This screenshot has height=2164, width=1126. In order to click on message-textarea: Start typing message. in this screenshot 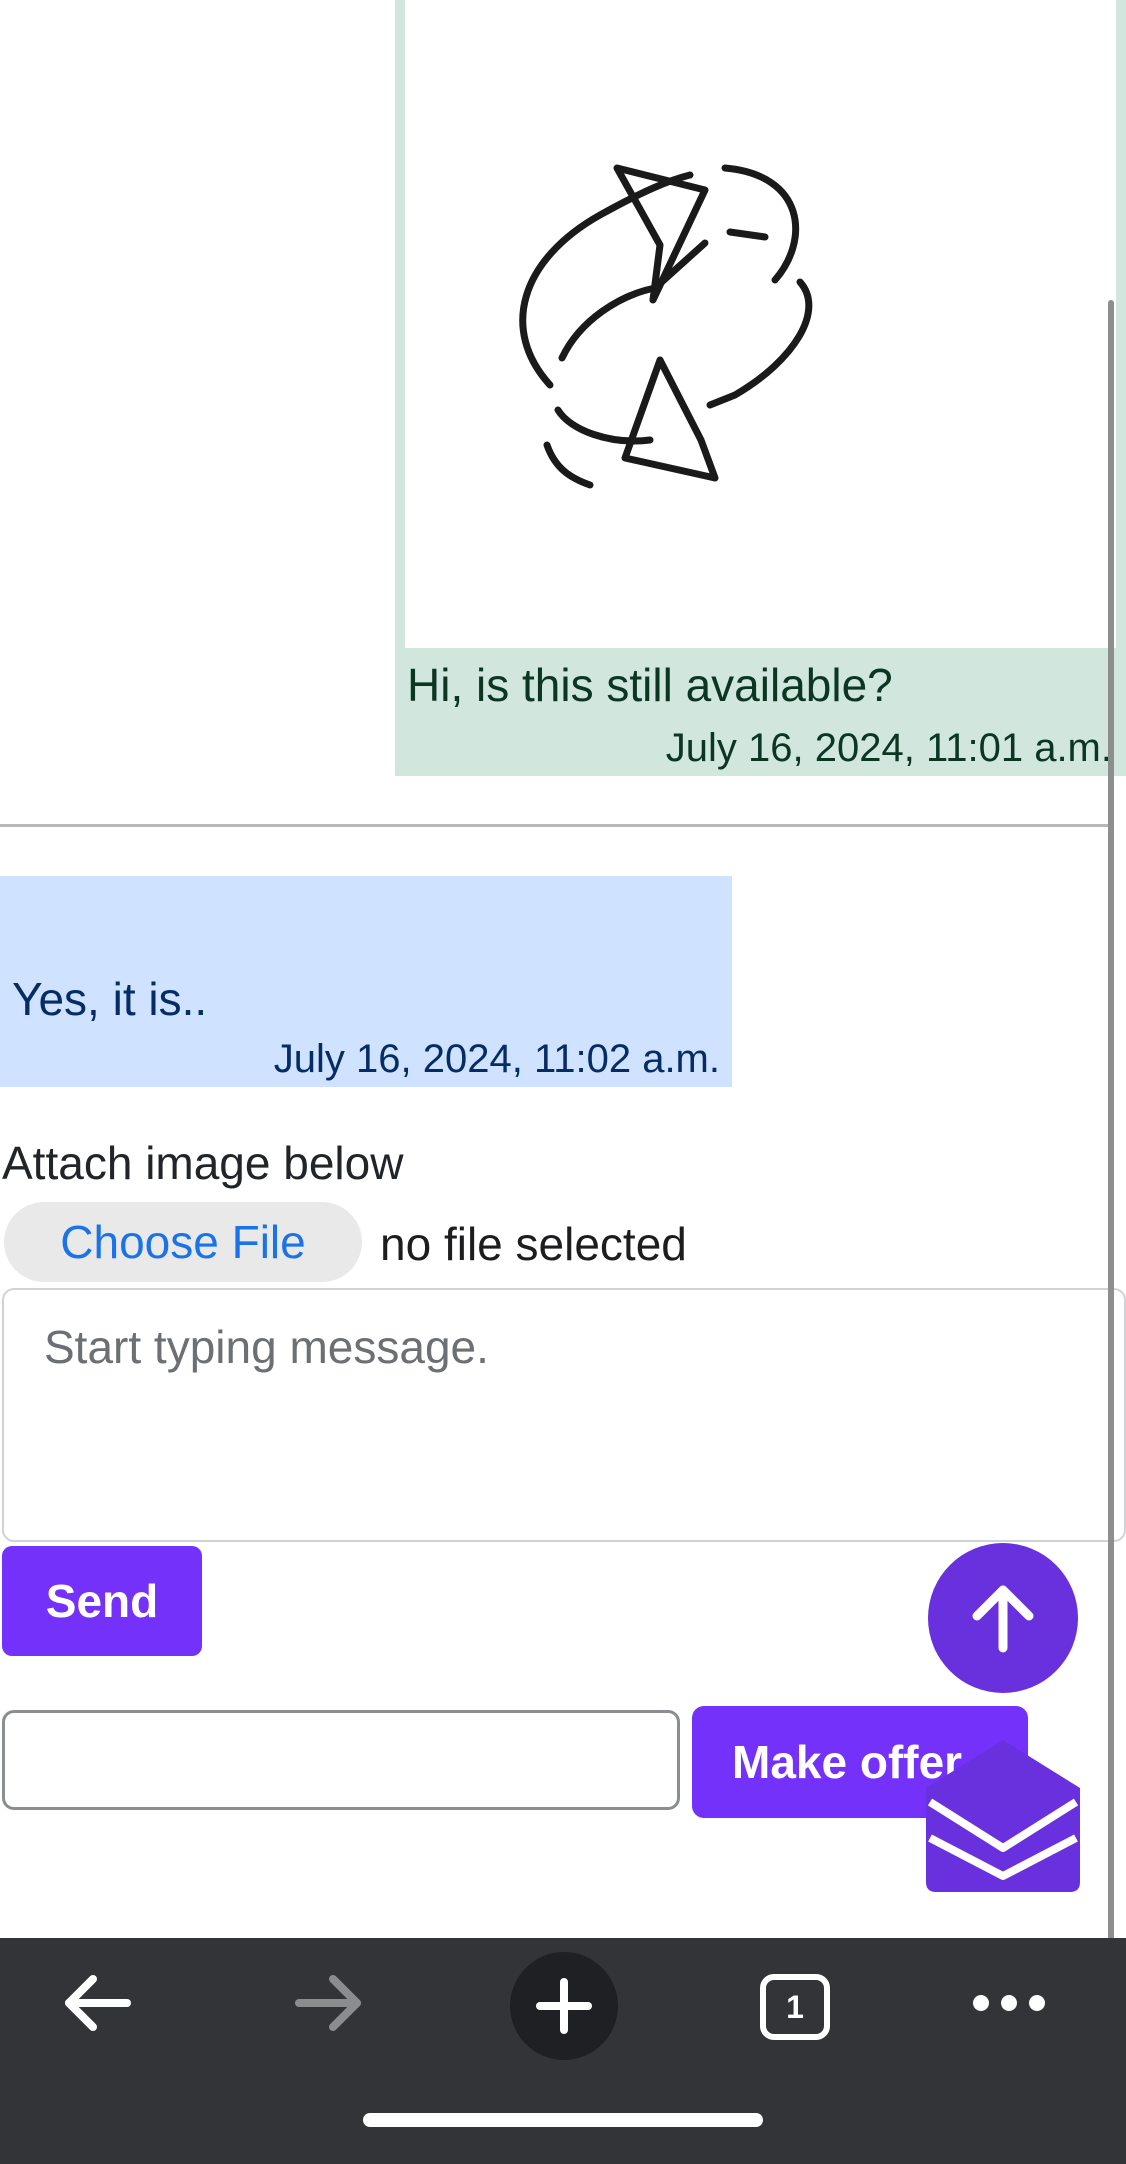, I will do `click(564, 1415)`.